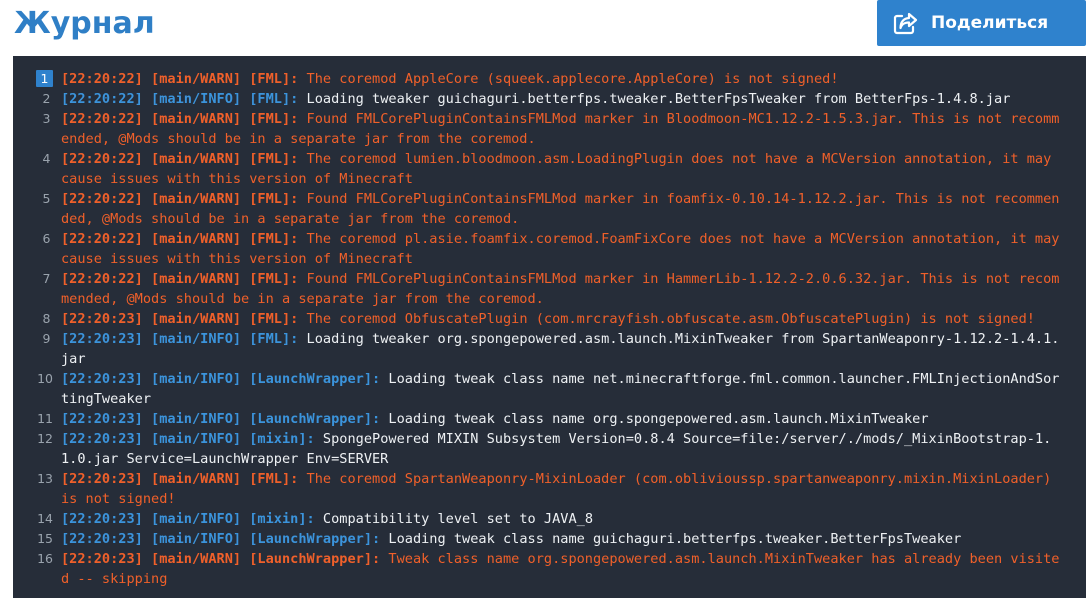 Image resolution: width=1086 pixels, height=598 pixels. What do you see at coordinates (37, 199) in the screenshot?
I see `line-number: 5` at bounding box center [37, 199].